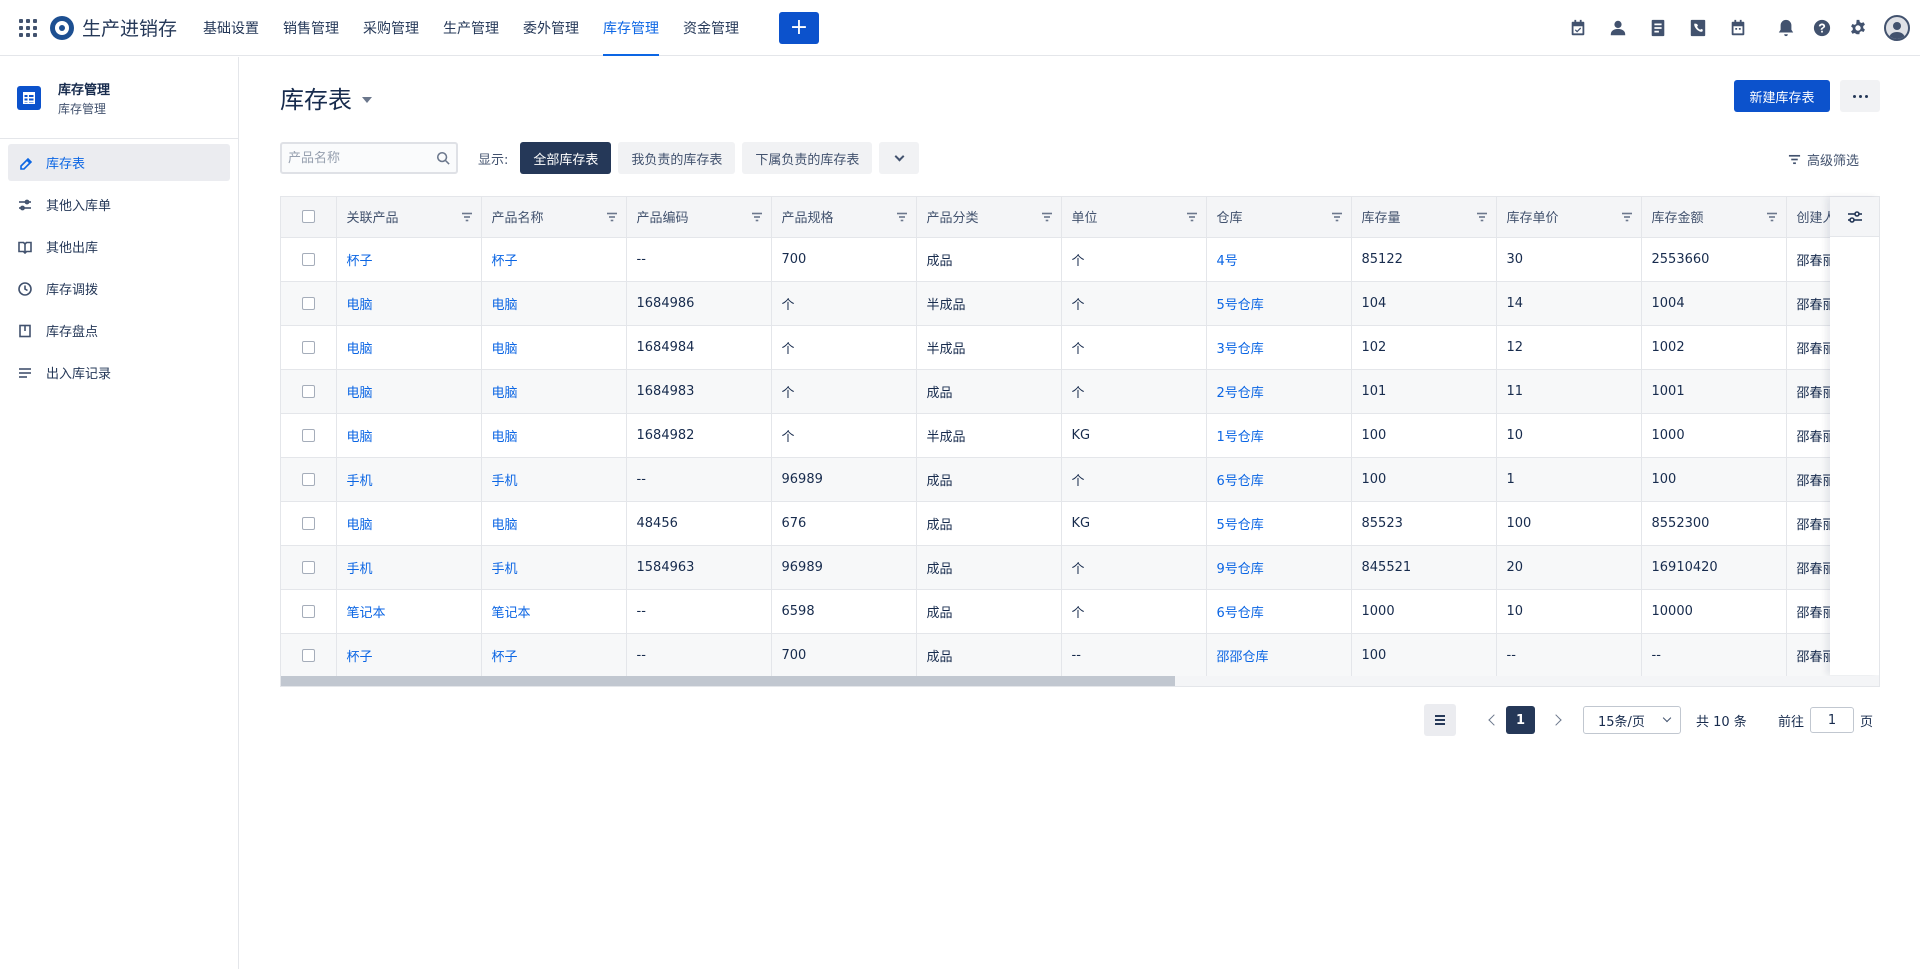 The image size is (1920, 969). I want to click on help-icon, so click(1822, 28).